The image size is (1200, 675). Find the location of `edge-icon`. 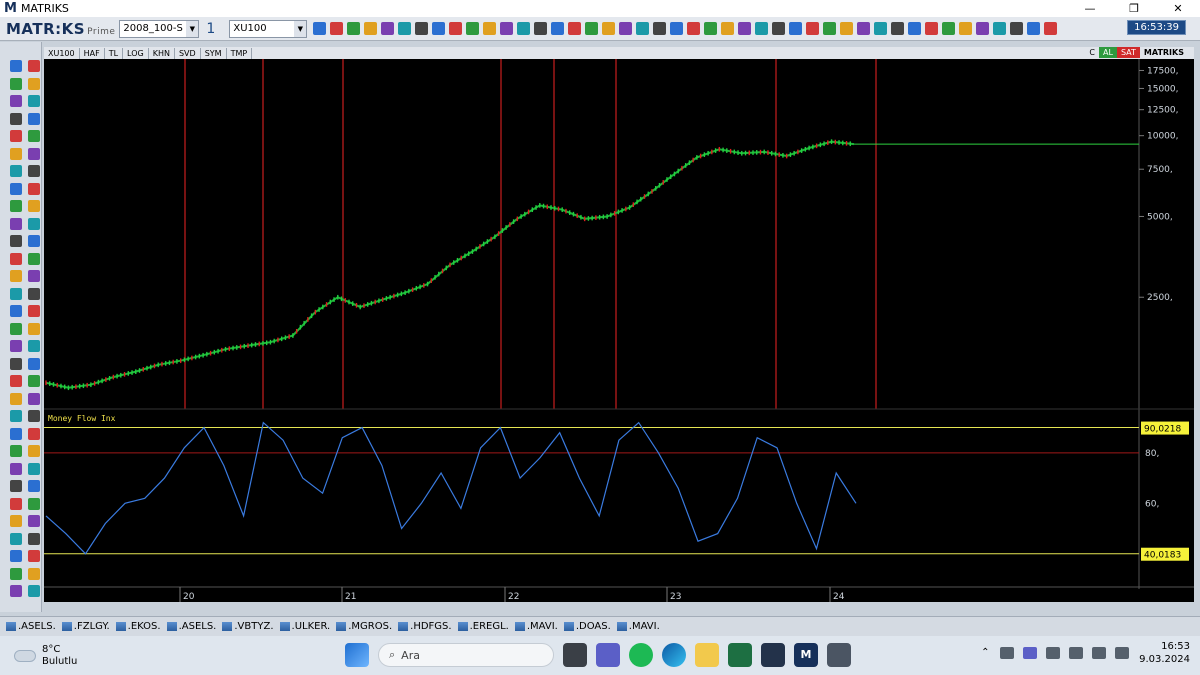

edge-icon is located at coordinates (674, 655).